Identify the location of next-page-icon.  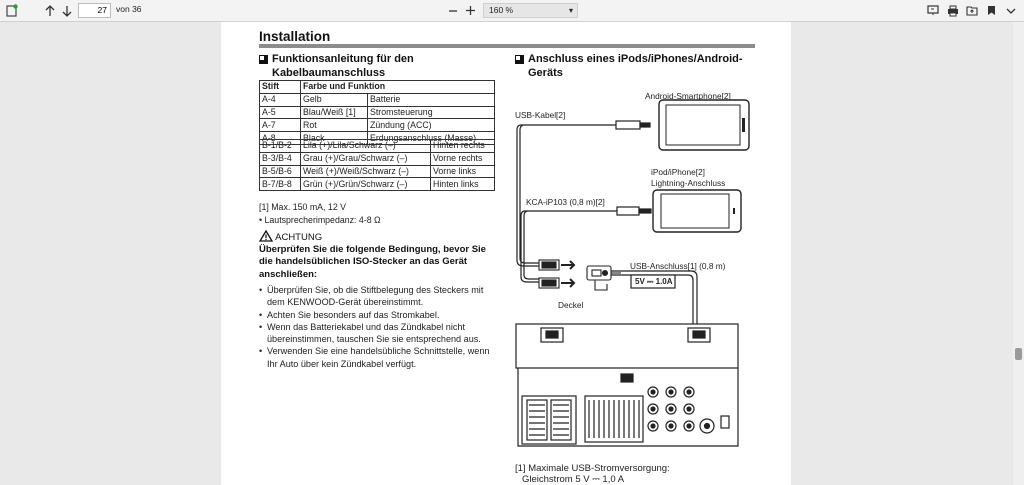
(67, 10).